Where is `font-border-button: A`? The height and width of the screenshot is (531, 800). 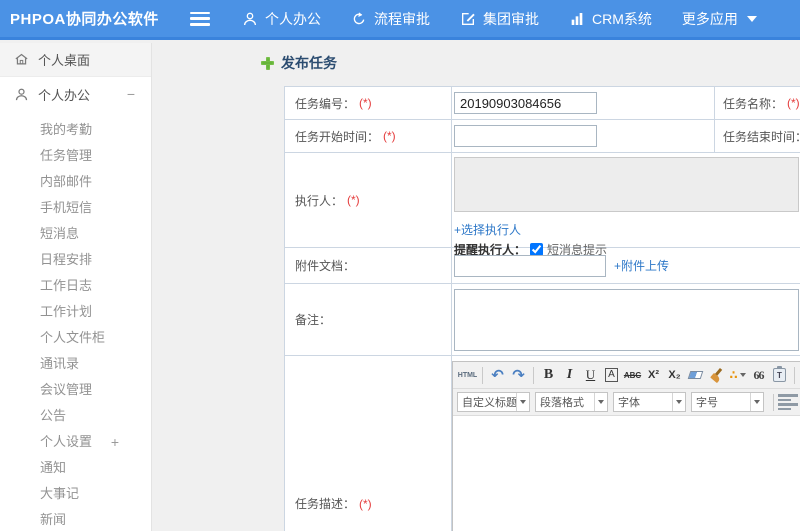 font-border-button: A is located at coordinates (611, 375).